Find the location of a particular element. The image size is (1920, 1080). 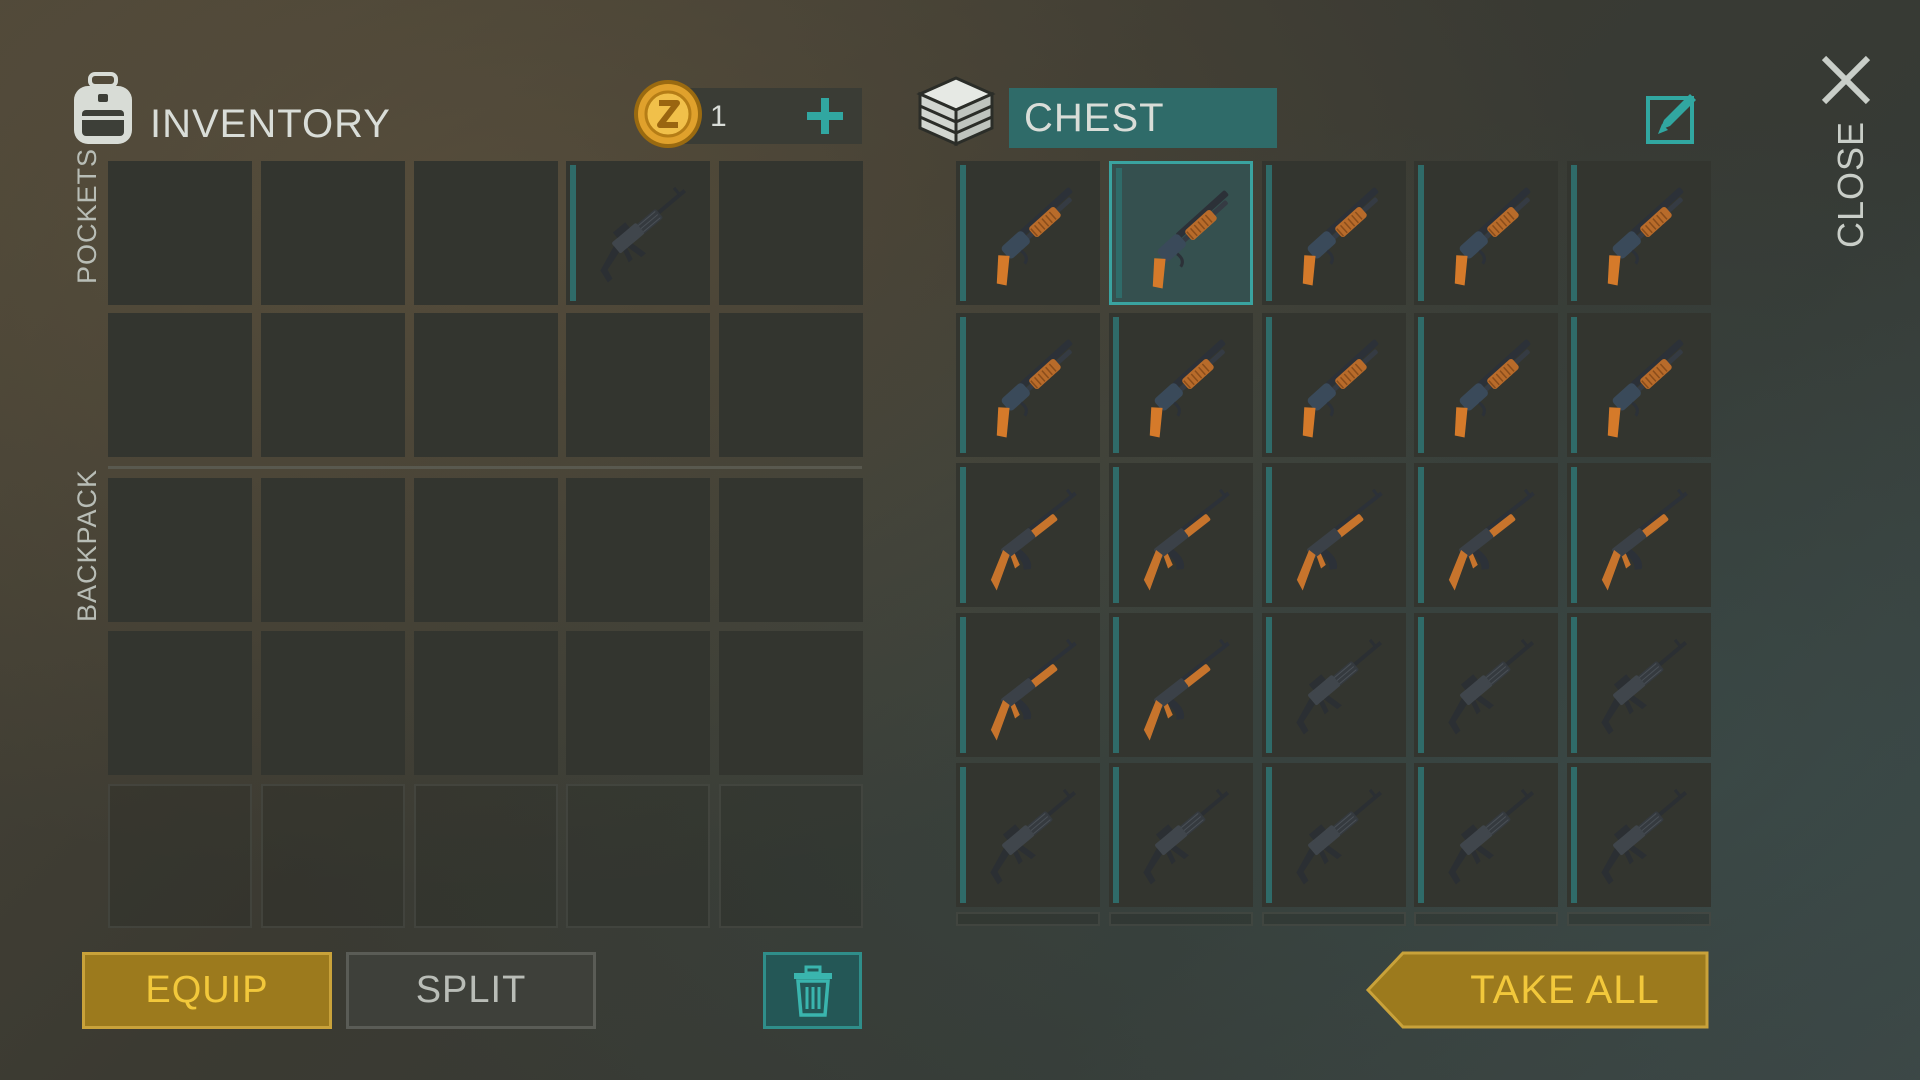

trash-icon is located at coordinates (812, 991).